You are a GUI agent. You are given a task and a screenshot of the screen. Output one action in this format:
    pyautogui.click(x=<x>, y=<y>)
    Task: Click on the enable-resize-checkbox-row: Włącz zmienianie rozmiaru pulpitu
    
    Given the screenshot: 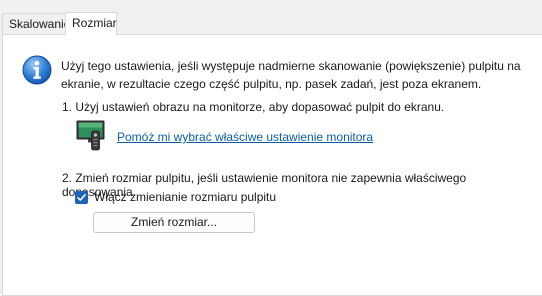 What is the action you would take?
    pyautogui.click(x=175, y=197)
    